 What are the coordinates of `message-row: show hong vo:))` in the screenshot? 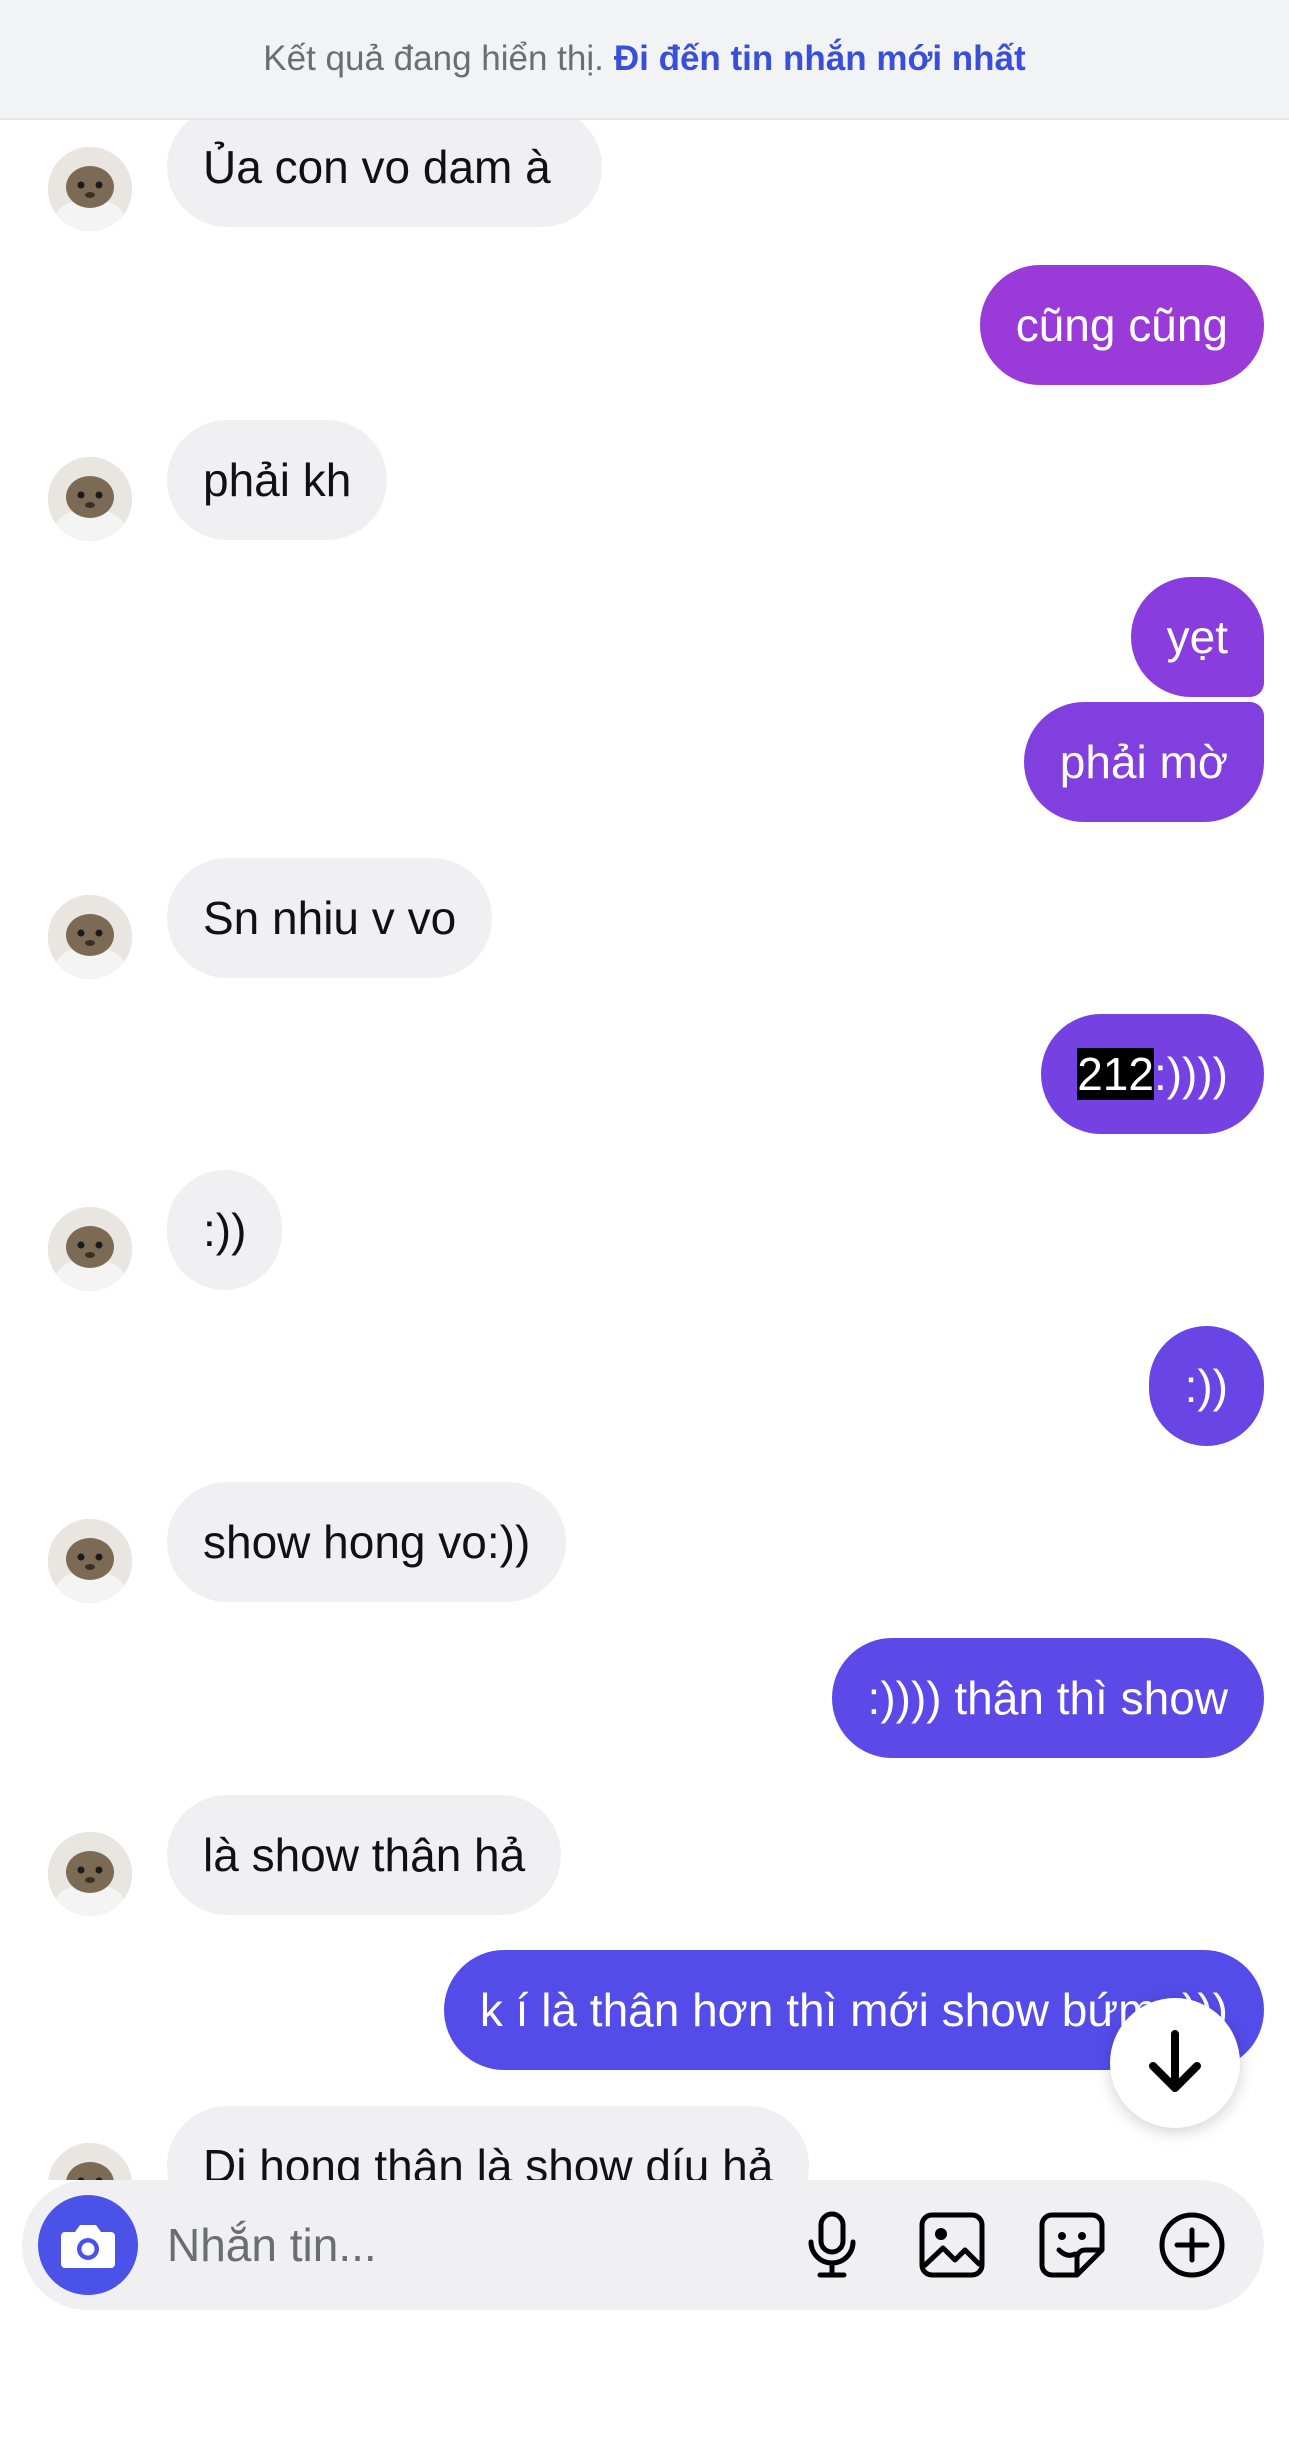 It's located at (644, 1543).